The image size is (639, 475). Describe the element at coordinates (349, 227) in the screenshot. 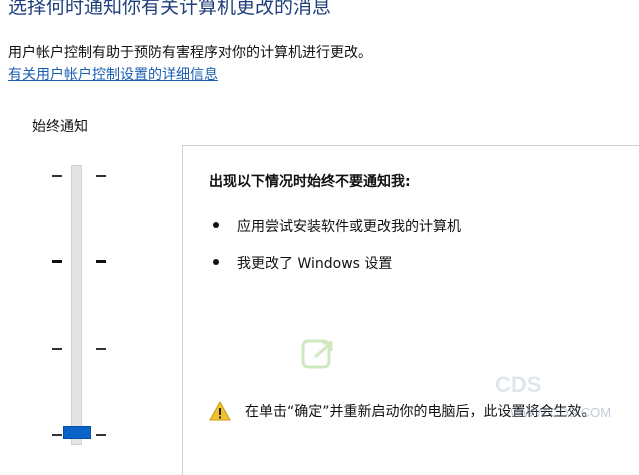

I see `bullet-text: 应用尝试安装软件或更改我的计算机` at that location.